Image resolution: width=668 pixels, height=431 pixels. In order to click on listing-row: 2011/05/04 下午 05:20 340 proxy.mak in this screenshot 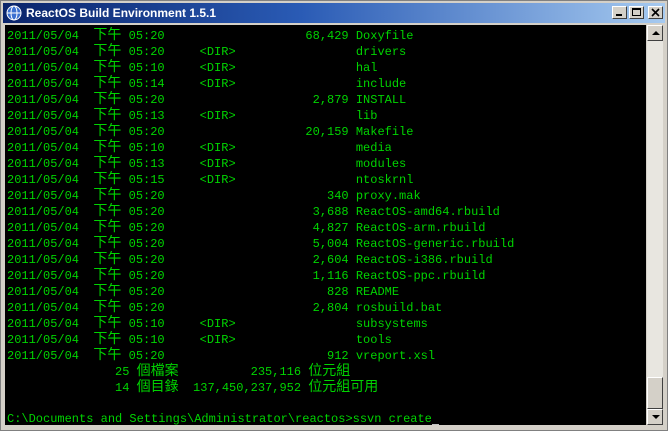, I will do `click(260, 195)`.